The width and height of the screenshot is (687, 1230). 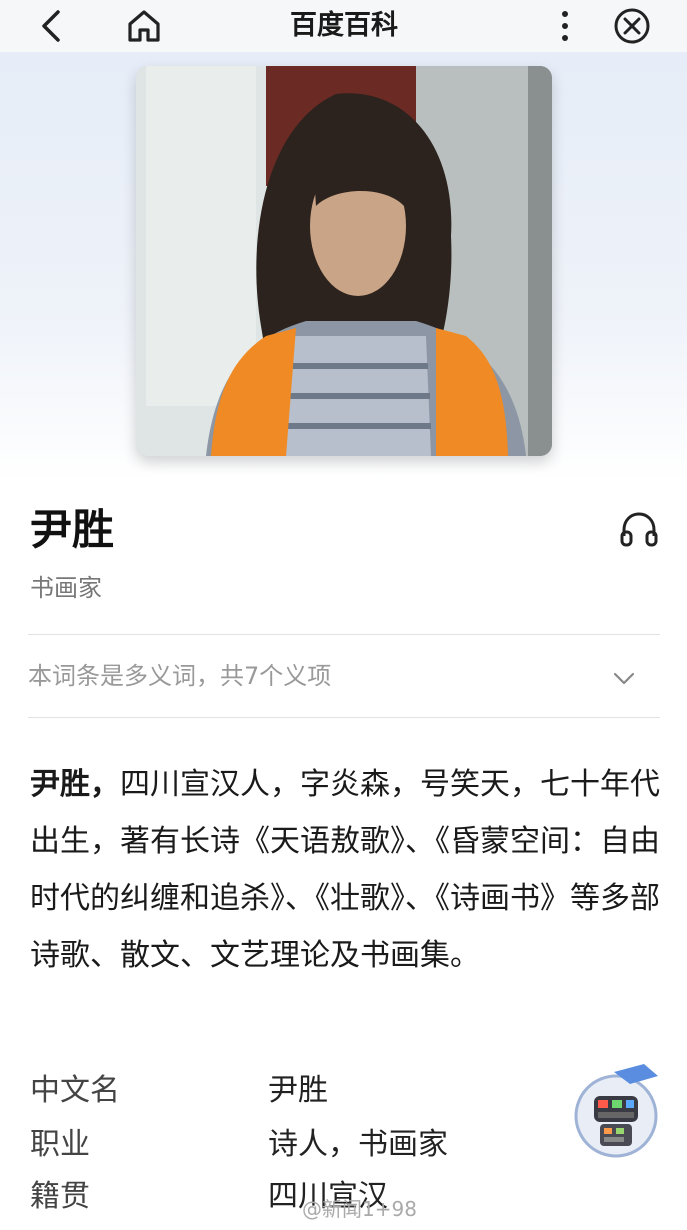 I want to click on close-button, so click(x=632, y=26).